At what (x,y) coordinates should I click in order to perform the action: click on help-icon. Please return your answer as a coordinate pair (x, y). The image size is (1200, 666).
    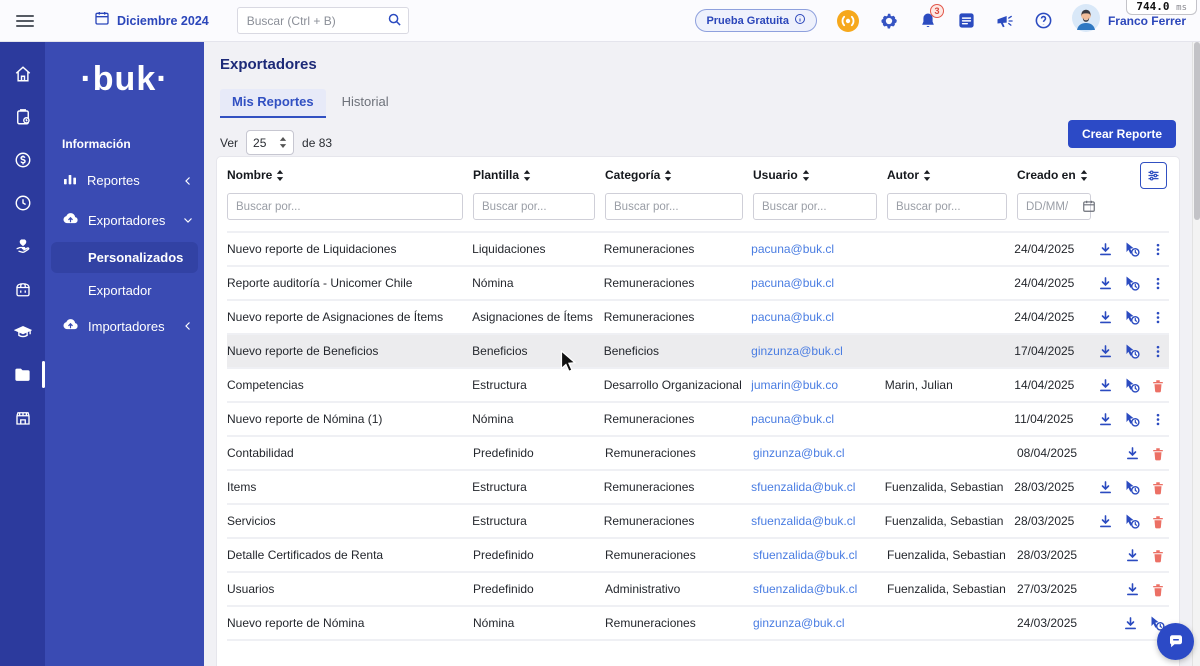
    Looking at the image, I should click on (1043, 20).